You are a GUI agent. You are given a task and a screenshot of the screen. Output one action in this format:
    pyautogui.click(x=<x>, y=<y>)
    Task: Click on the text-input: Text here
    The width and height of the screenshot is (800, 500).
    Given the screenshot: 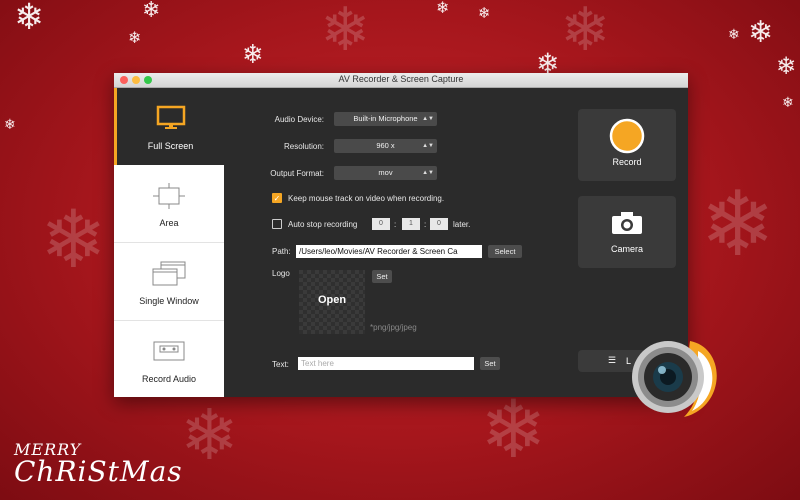 What is the action you would take?
    pyautogui.click(x=386, y=363)
    